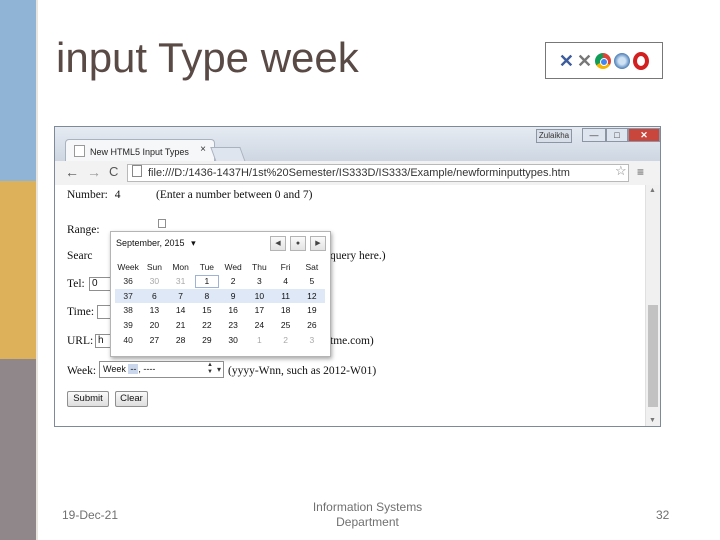 The height and width of the screenshot is (540, 720). Describe the element at coordinates (652, 190) in the screenshot. I see `scroll-up-icon: ▲` at that location.